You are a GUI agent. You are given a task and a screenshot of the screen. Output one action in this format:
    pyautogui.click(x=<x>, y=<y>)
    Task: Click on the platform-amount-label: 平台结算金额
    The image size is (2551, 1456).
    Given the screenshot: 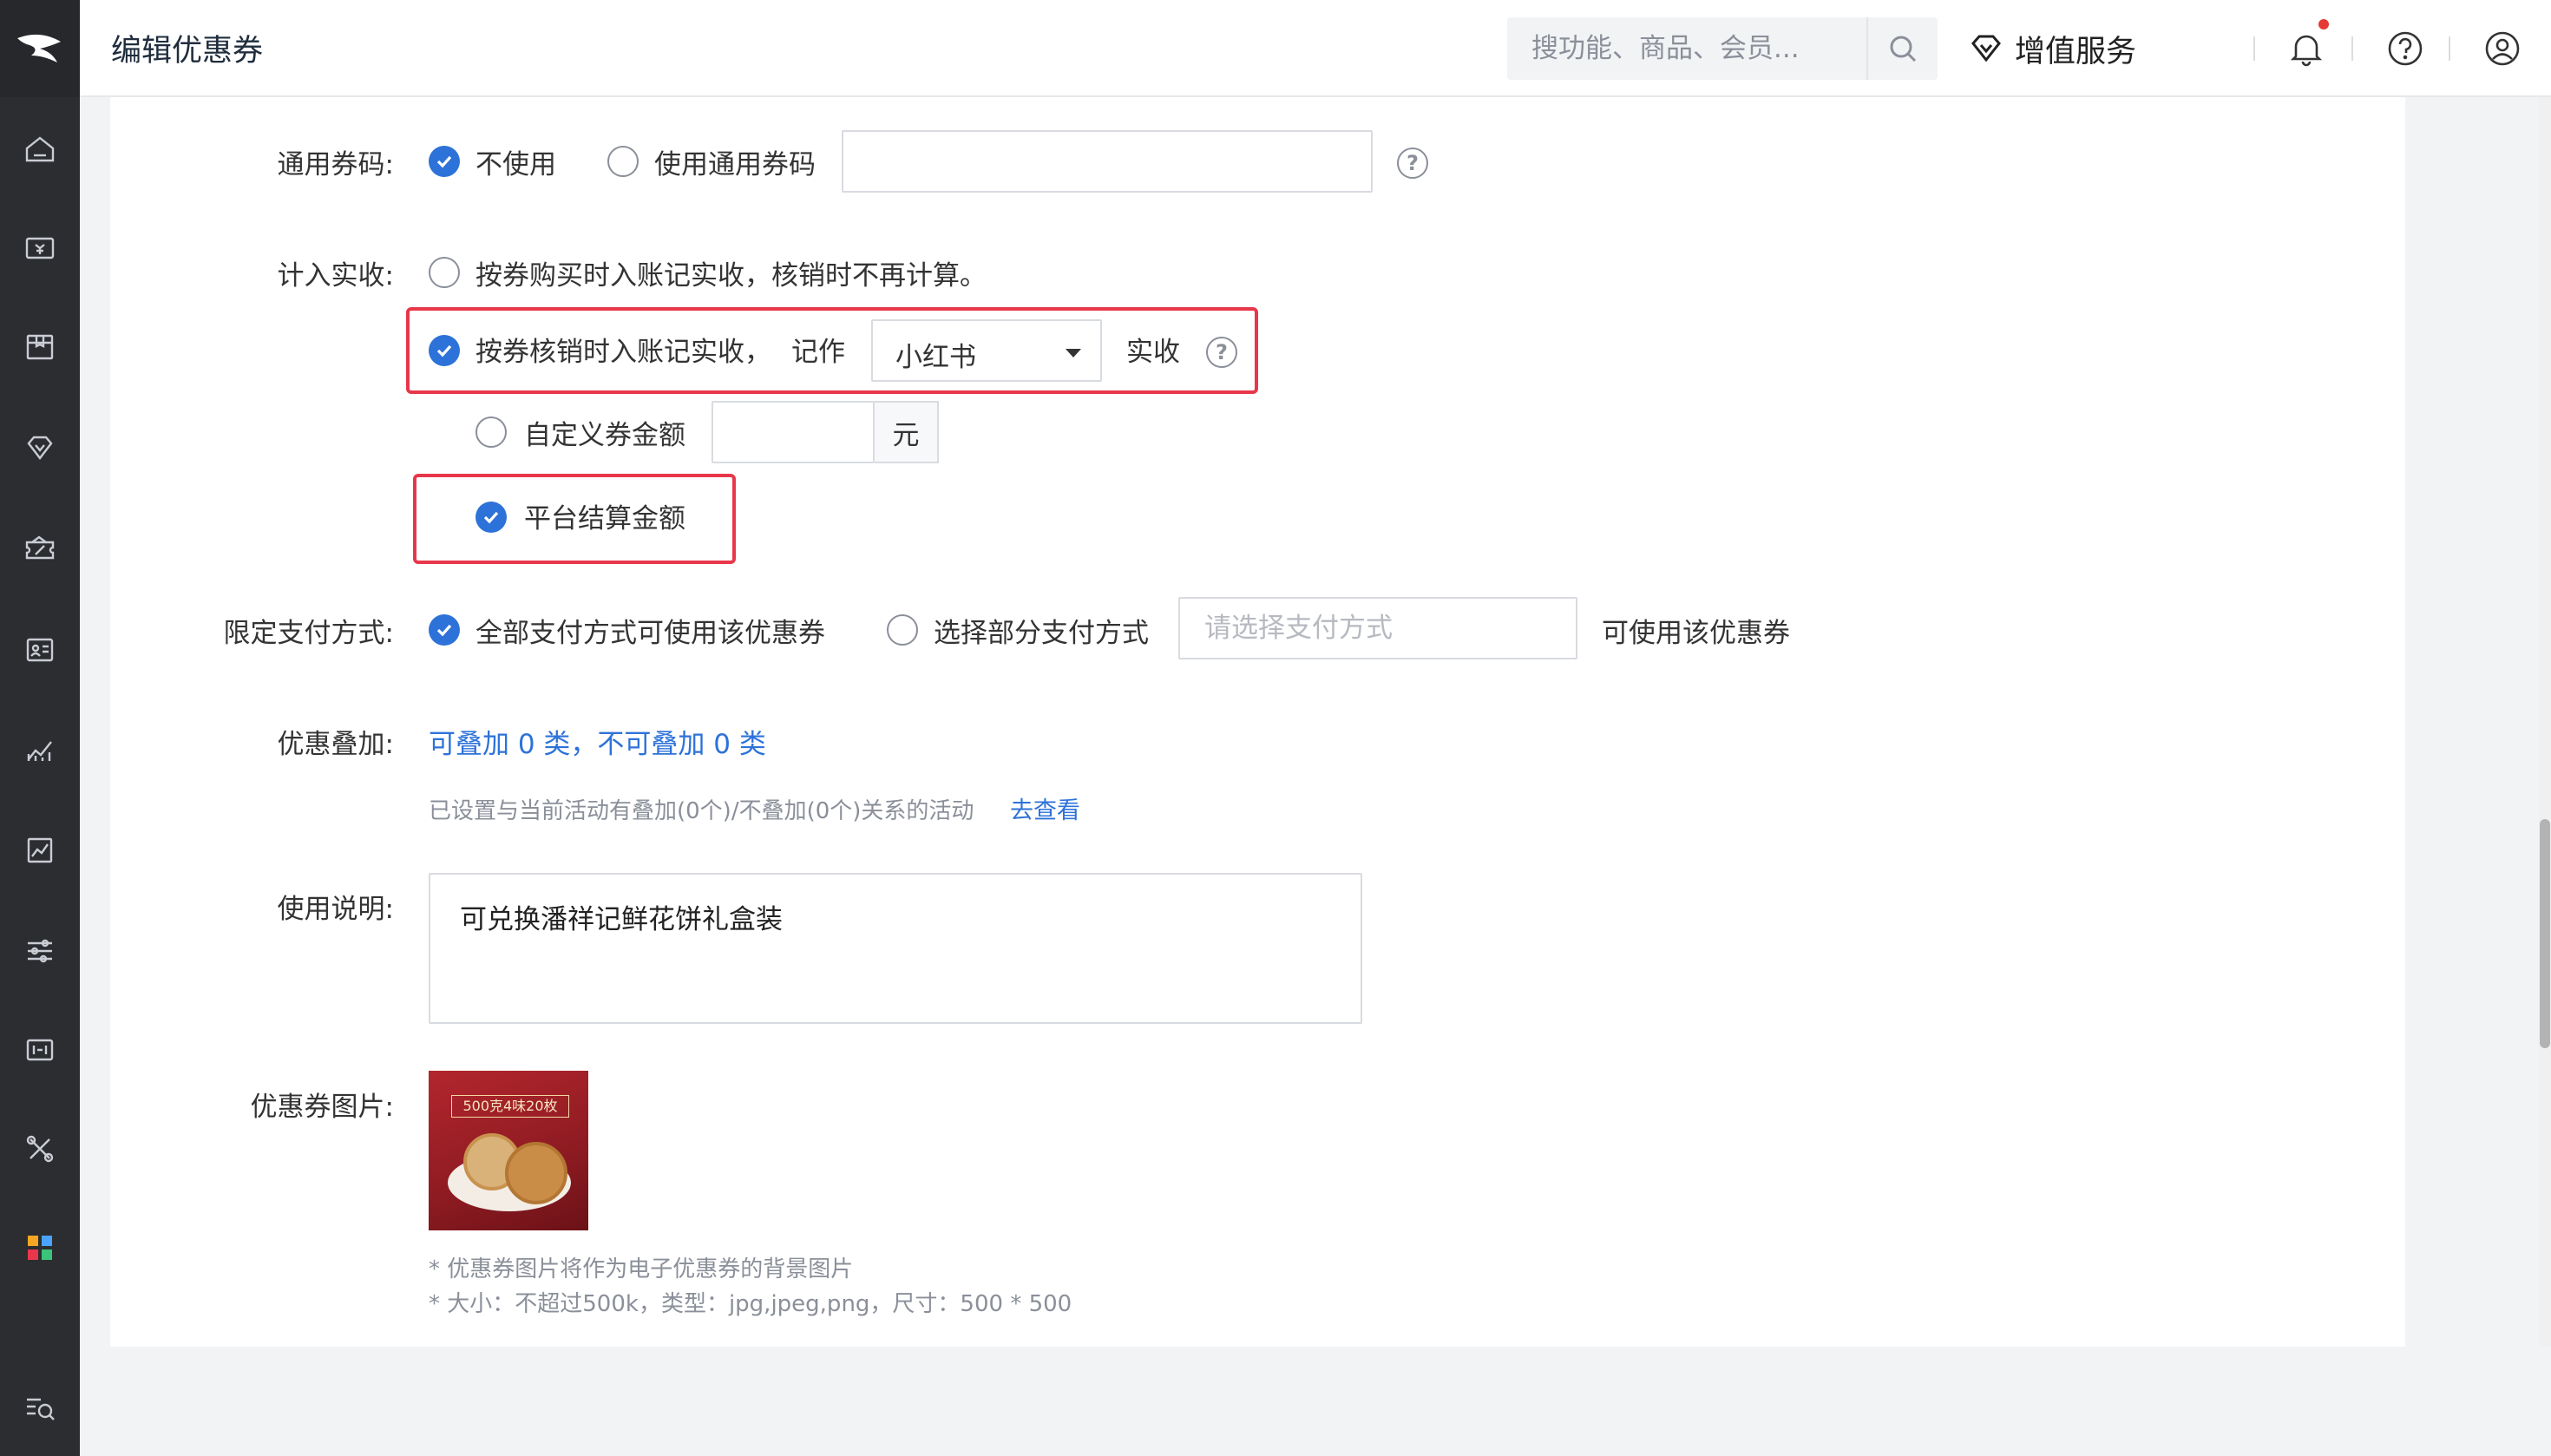 What is the action you would take?
    pyautogui.click(x=604, y=519)
    